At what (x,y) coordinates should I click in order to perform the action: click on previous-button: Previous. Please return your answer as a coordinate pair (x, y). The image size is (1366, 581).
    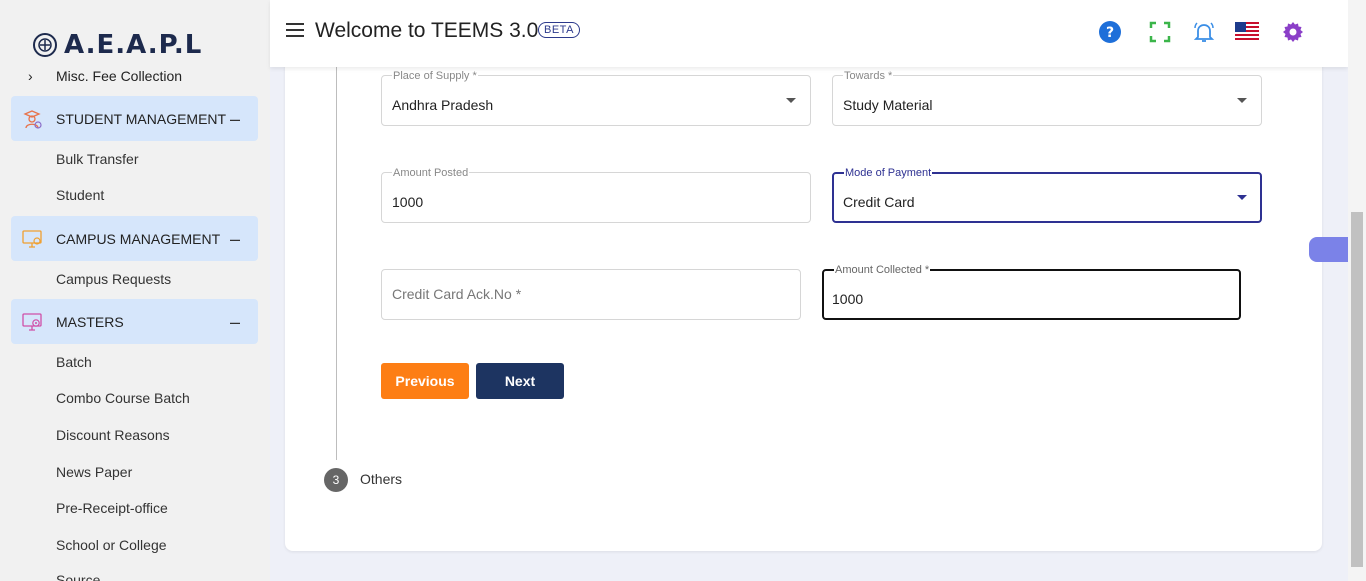
    Looking at the image, I should click on (425, 381).